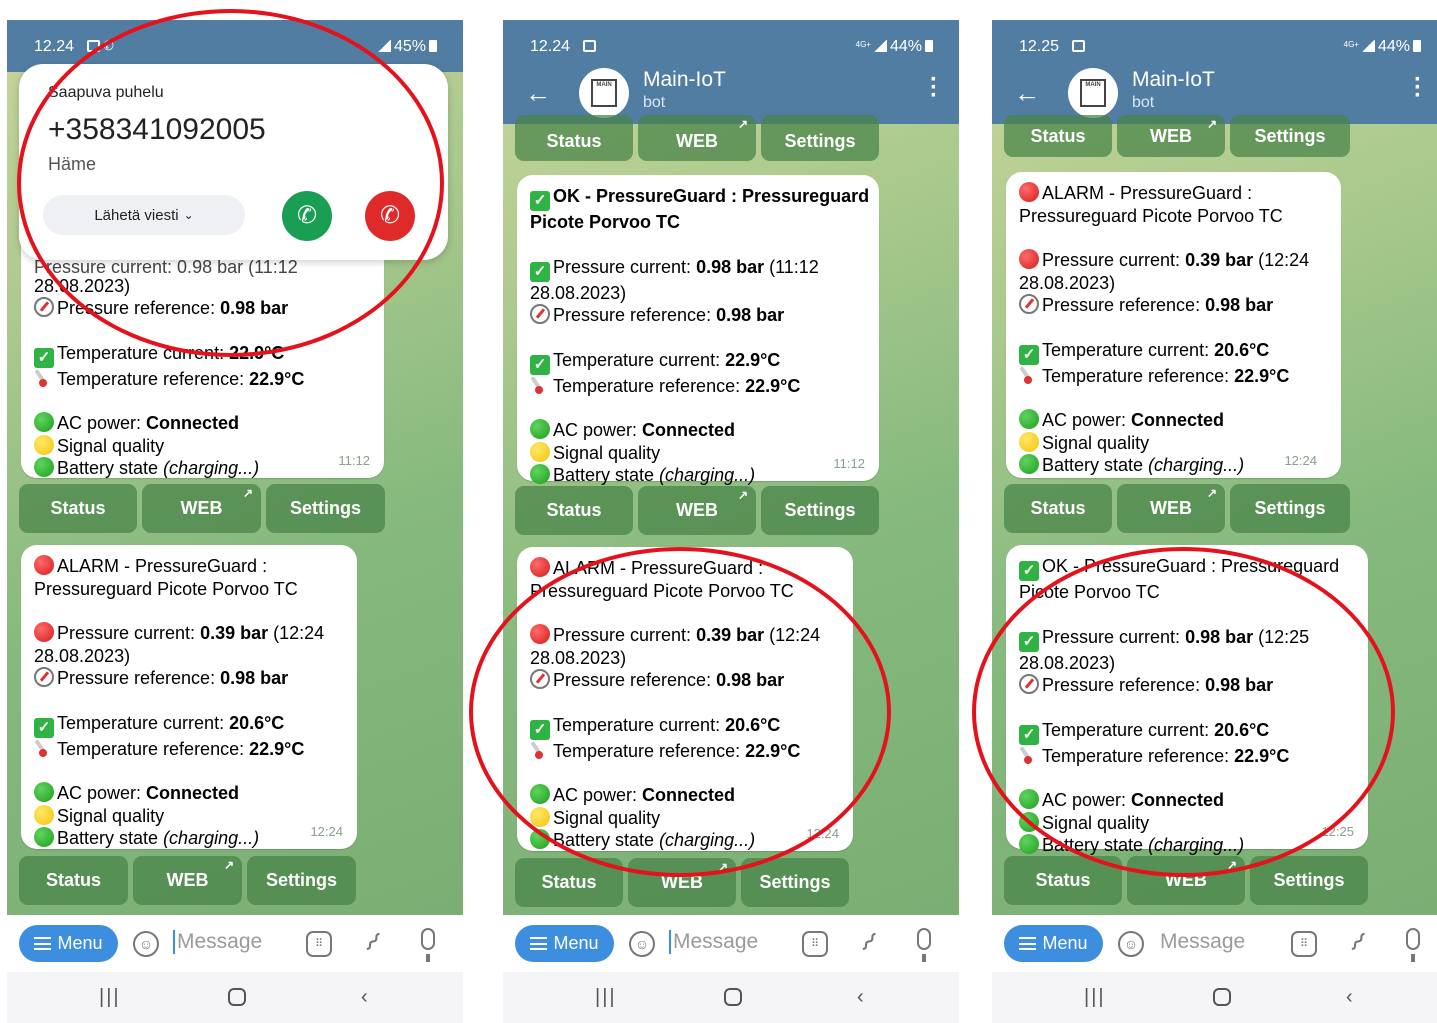  I want to click on battery-state: Battery state (charging...), so click(202, 468).